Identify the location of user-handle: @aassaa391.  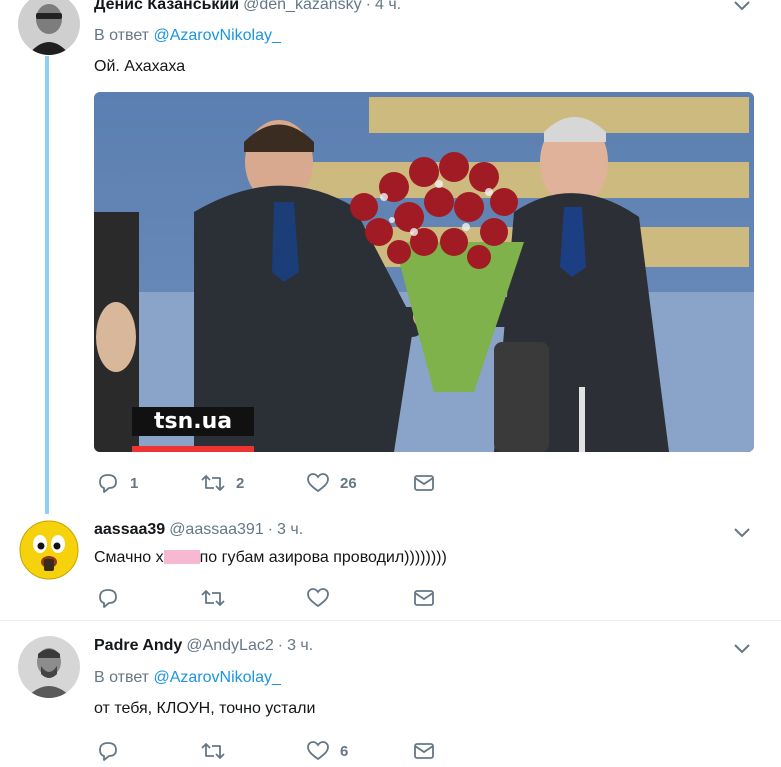
(216, 529).